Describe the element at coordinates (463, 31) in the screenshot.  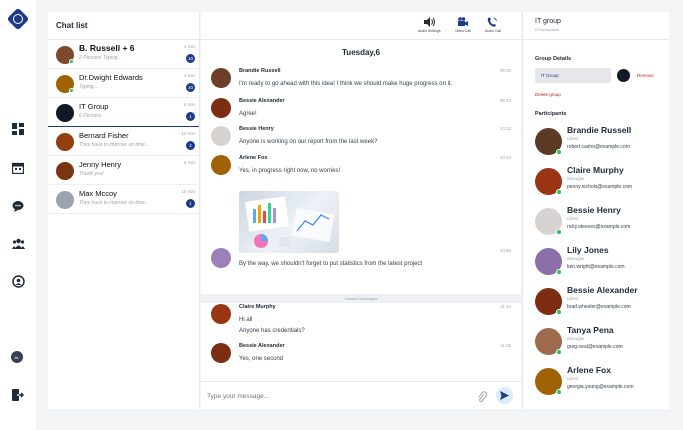
I see `video-call-label: Video Call` at that location.